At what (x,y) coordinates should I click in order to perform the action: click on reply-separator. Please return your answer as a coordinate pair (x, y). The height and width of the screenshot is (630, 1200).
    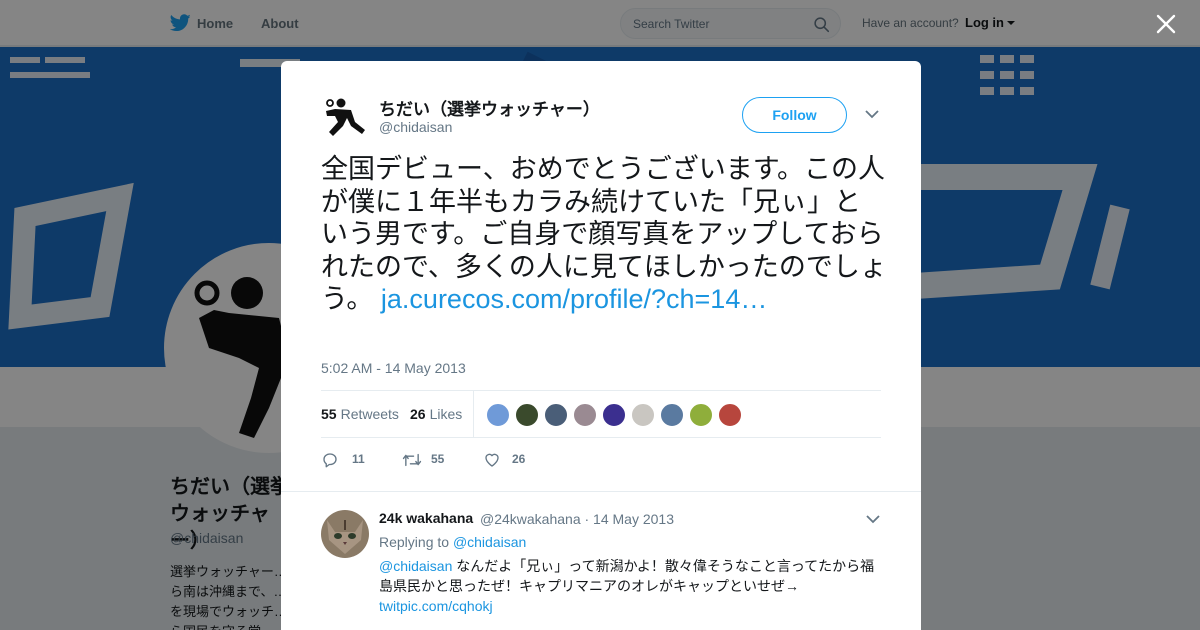
    Looking at the image, I should click on (601, 491).